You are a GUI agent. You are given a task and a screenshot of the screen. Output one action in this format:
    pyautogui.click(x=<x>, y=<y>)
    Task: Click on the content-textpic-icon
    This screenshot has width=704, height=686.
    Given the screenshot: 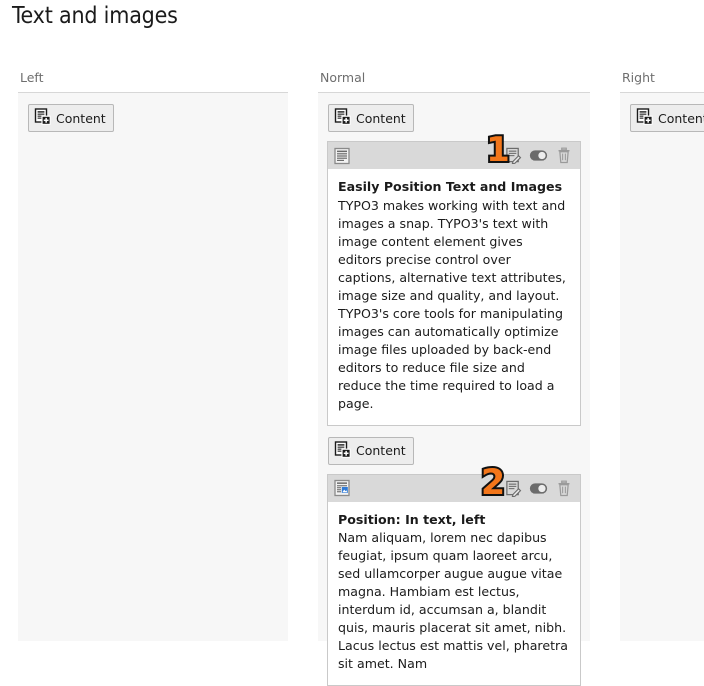 What is the action you would take?
    pyautogui.click(x=342, y=488)
    